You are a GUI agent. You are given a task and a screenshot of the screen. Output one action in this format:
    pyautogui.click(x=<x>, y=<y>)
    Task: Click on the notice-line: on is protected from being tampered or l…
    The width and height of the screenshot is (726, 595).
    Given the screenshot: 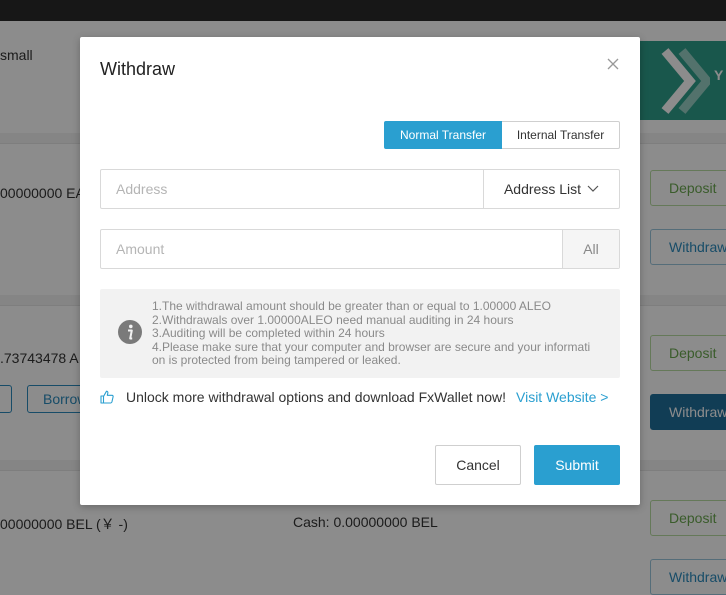 What is the action you would take?
    pyautogui.click(x=276, y=360)
    